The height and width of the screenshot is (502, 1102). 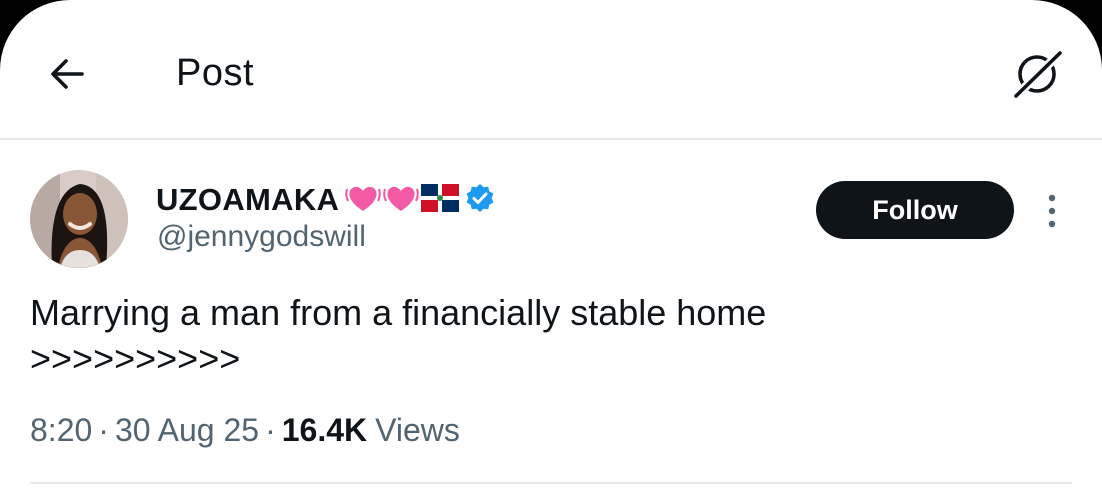 I want to click on post-text-line: >>>>>>>>>>, so click(x=135, y=358).